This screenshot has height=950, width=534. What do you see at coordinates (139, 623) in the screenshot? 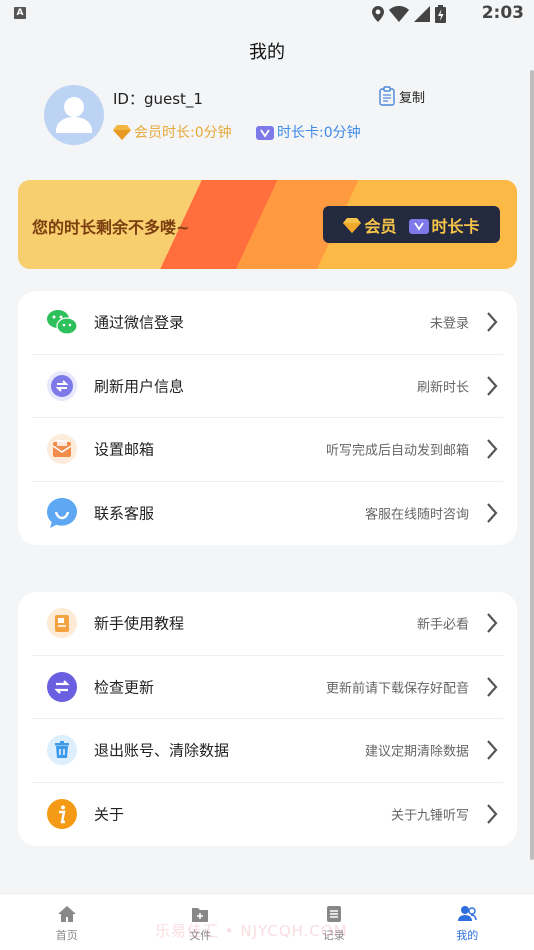
I see `row-label: 新手使用教程` at bounding box center [139, 623].